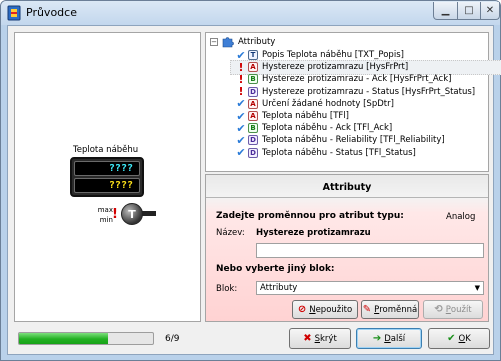  What do you see at coordinates (377, 338) in the screenshot?
I see `arrow-right-icon: ➔` at bounding box center [377, 338].